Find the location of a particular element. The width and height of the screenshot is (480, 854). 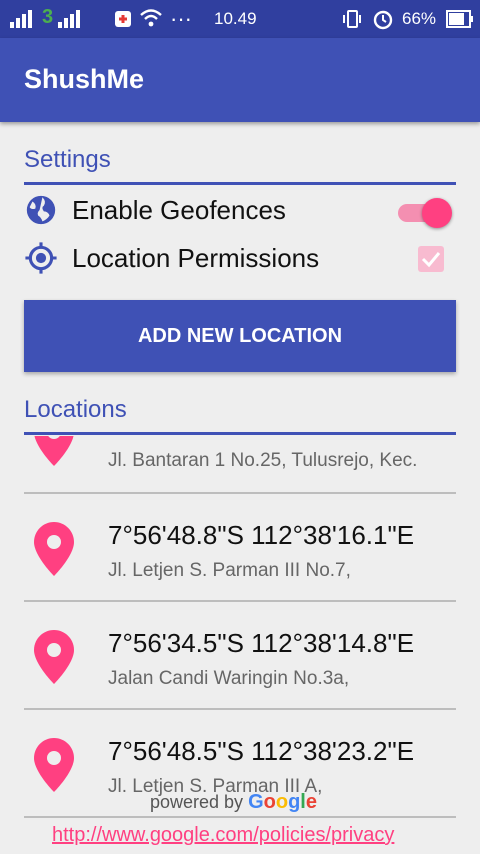

battery-percent: 66% is located at coordinates (419, 18).